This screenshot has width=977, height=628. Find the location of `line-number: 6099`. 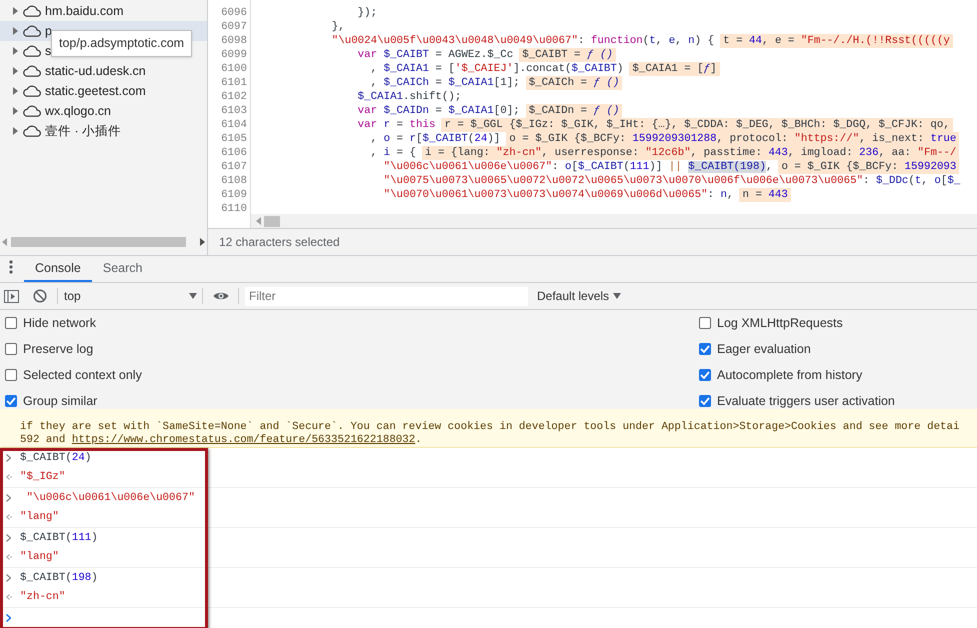

line-number: 6099 is located at coordinates (233, 55).